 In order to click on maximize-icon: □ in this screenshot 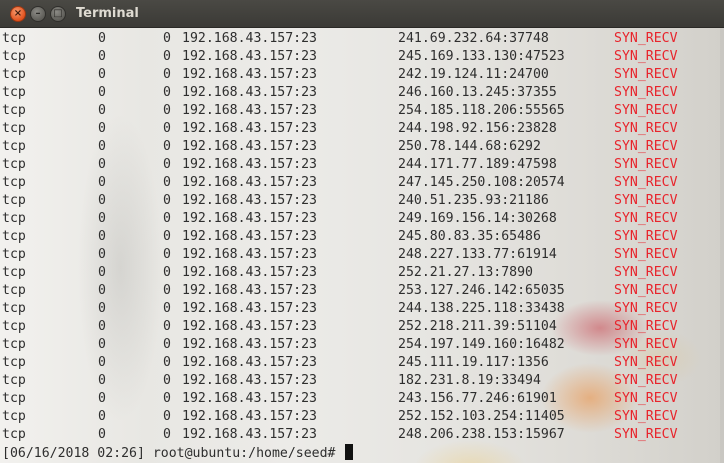, I will do `click(58, 13)`.